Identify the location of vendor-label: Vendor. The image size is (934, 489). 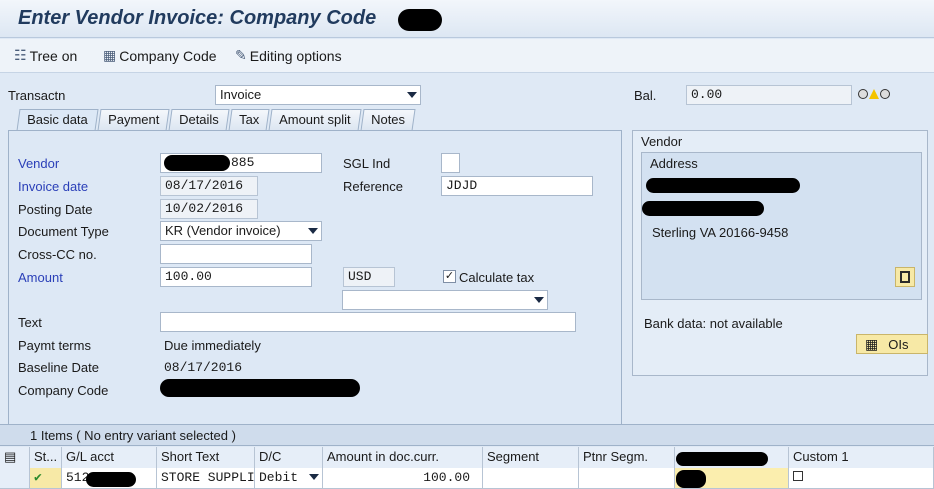
(39, 163).